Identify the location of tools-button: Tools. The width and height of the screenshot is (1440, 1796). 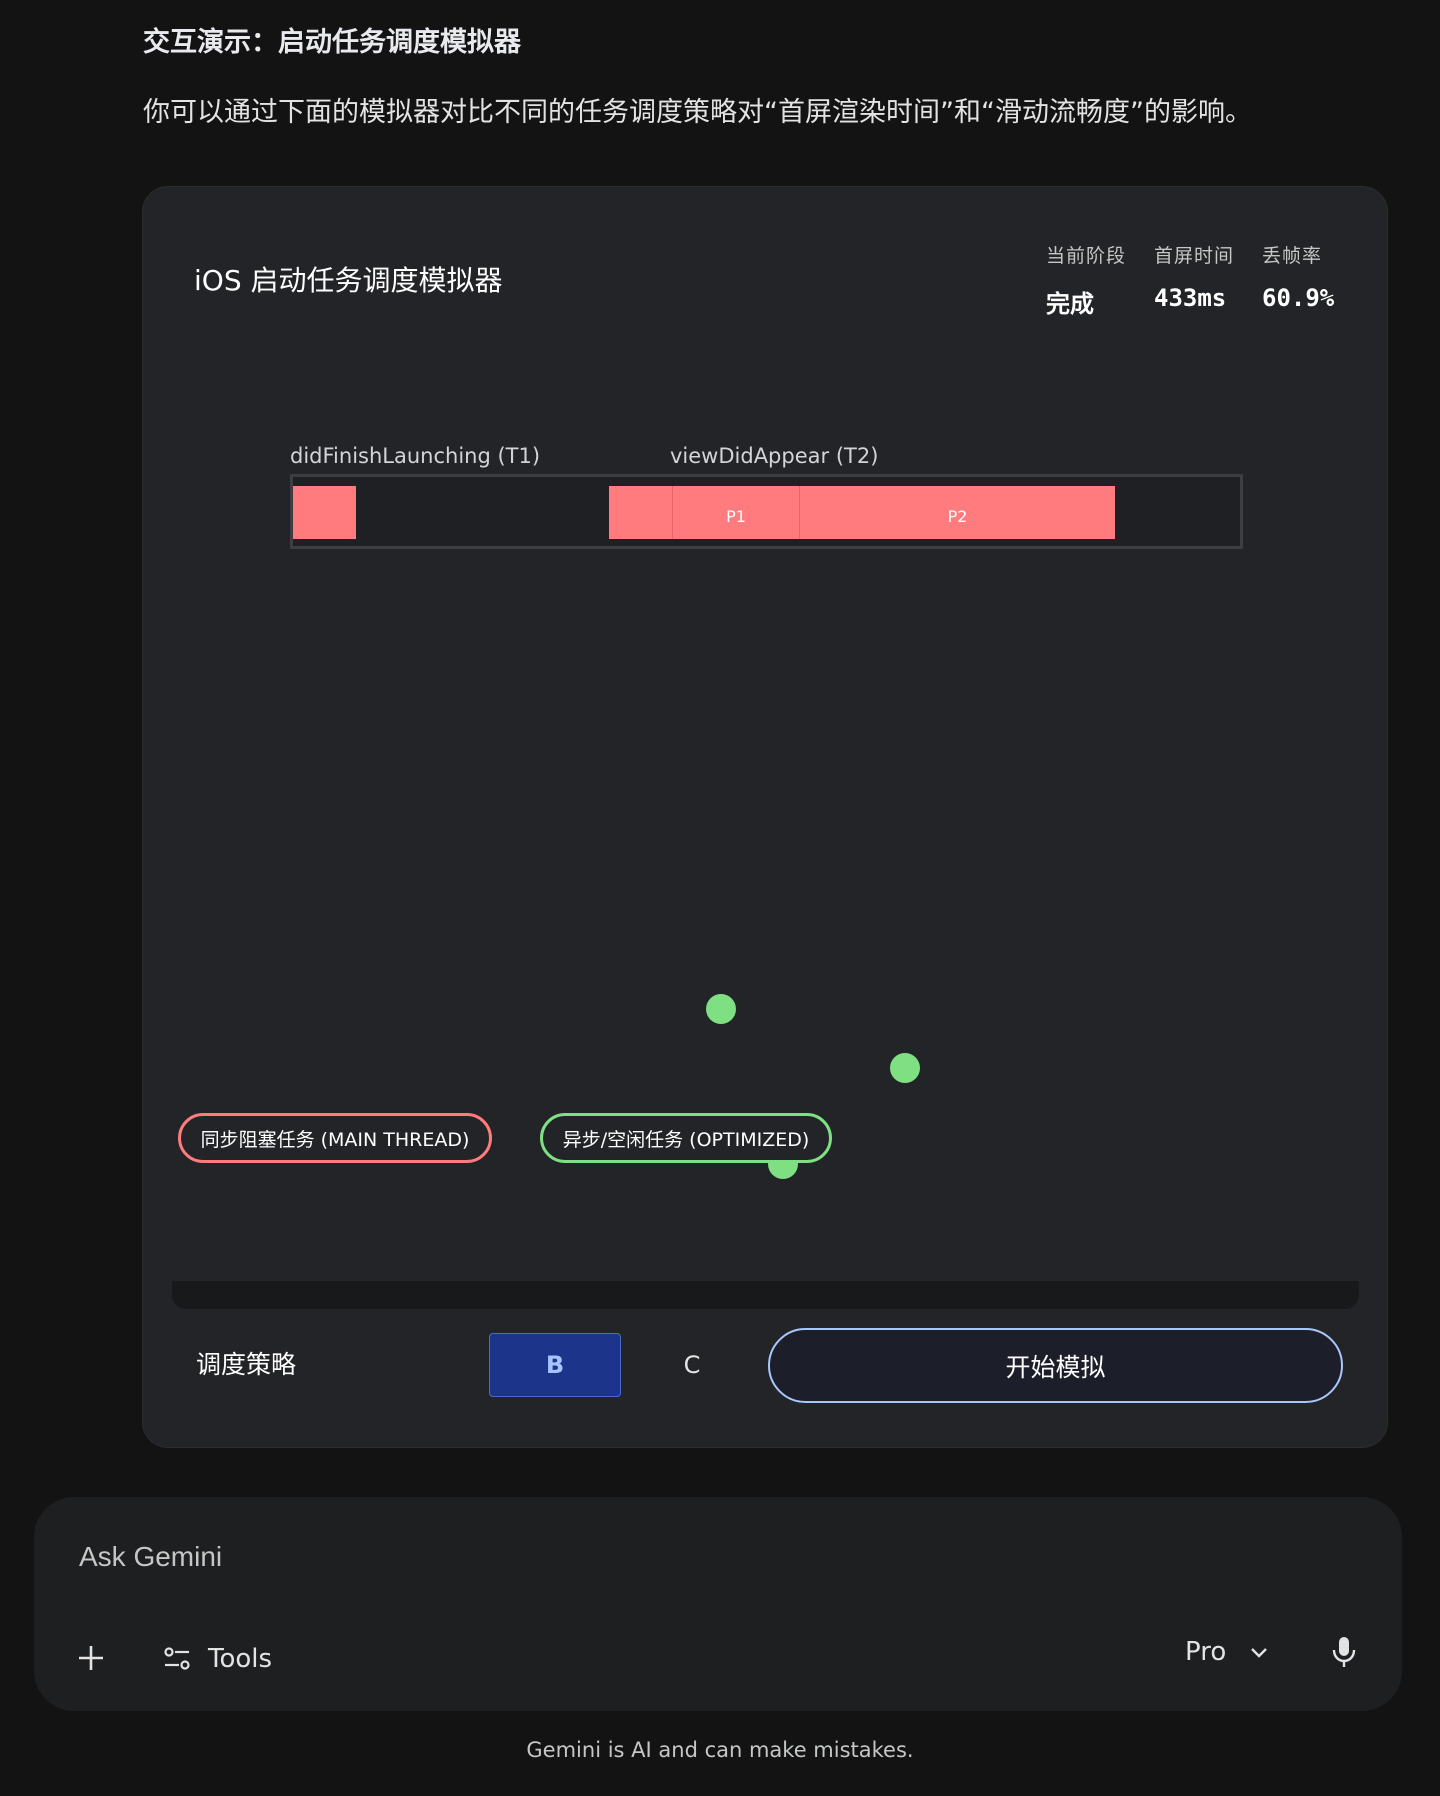
(217, 1659).